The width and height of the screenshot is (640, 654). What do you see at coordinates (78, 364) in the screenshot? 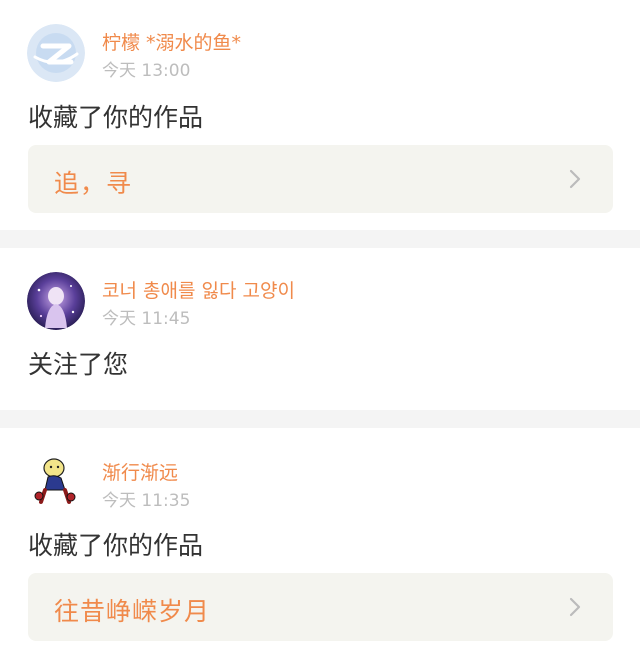
I see `action-text: 关注了您` at bounding box center [78, 364].